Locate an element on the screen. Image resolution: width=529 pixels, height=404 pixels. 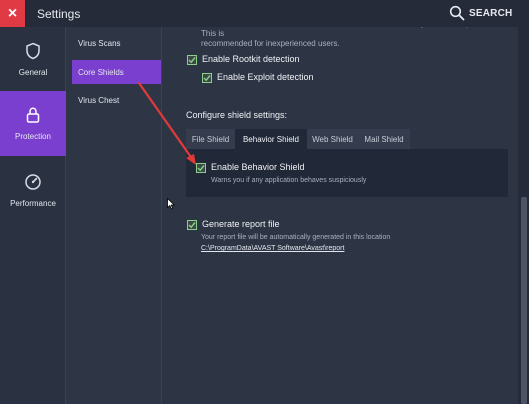
subnav-item-virus-scans: Virus Scans is located at coordinates (116, 43).